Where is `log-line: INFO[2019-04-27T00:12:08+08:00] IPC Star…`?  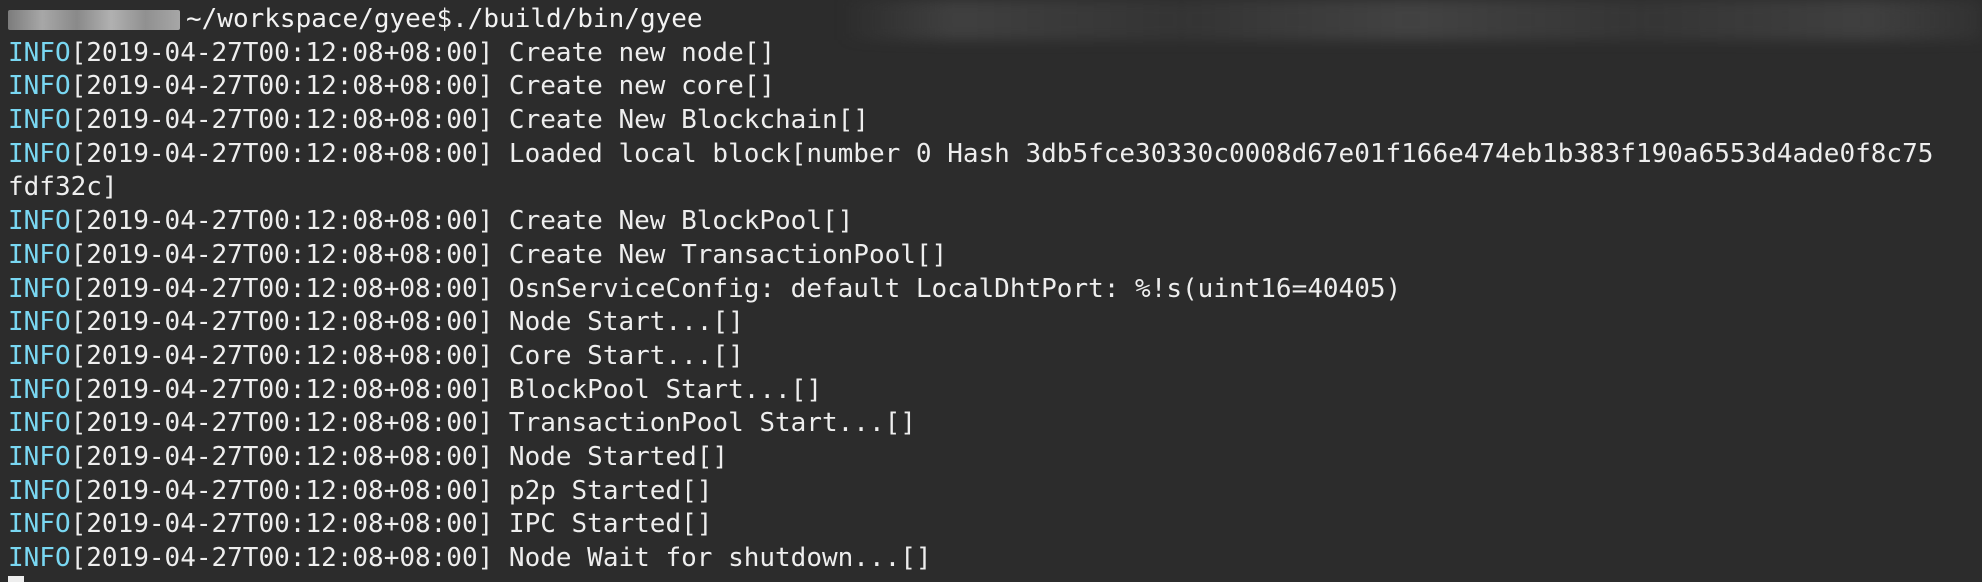 log-line: INFO[2019-04-27T00:12:08+08:00] IPC Star… is located at coordinates (995, 525).